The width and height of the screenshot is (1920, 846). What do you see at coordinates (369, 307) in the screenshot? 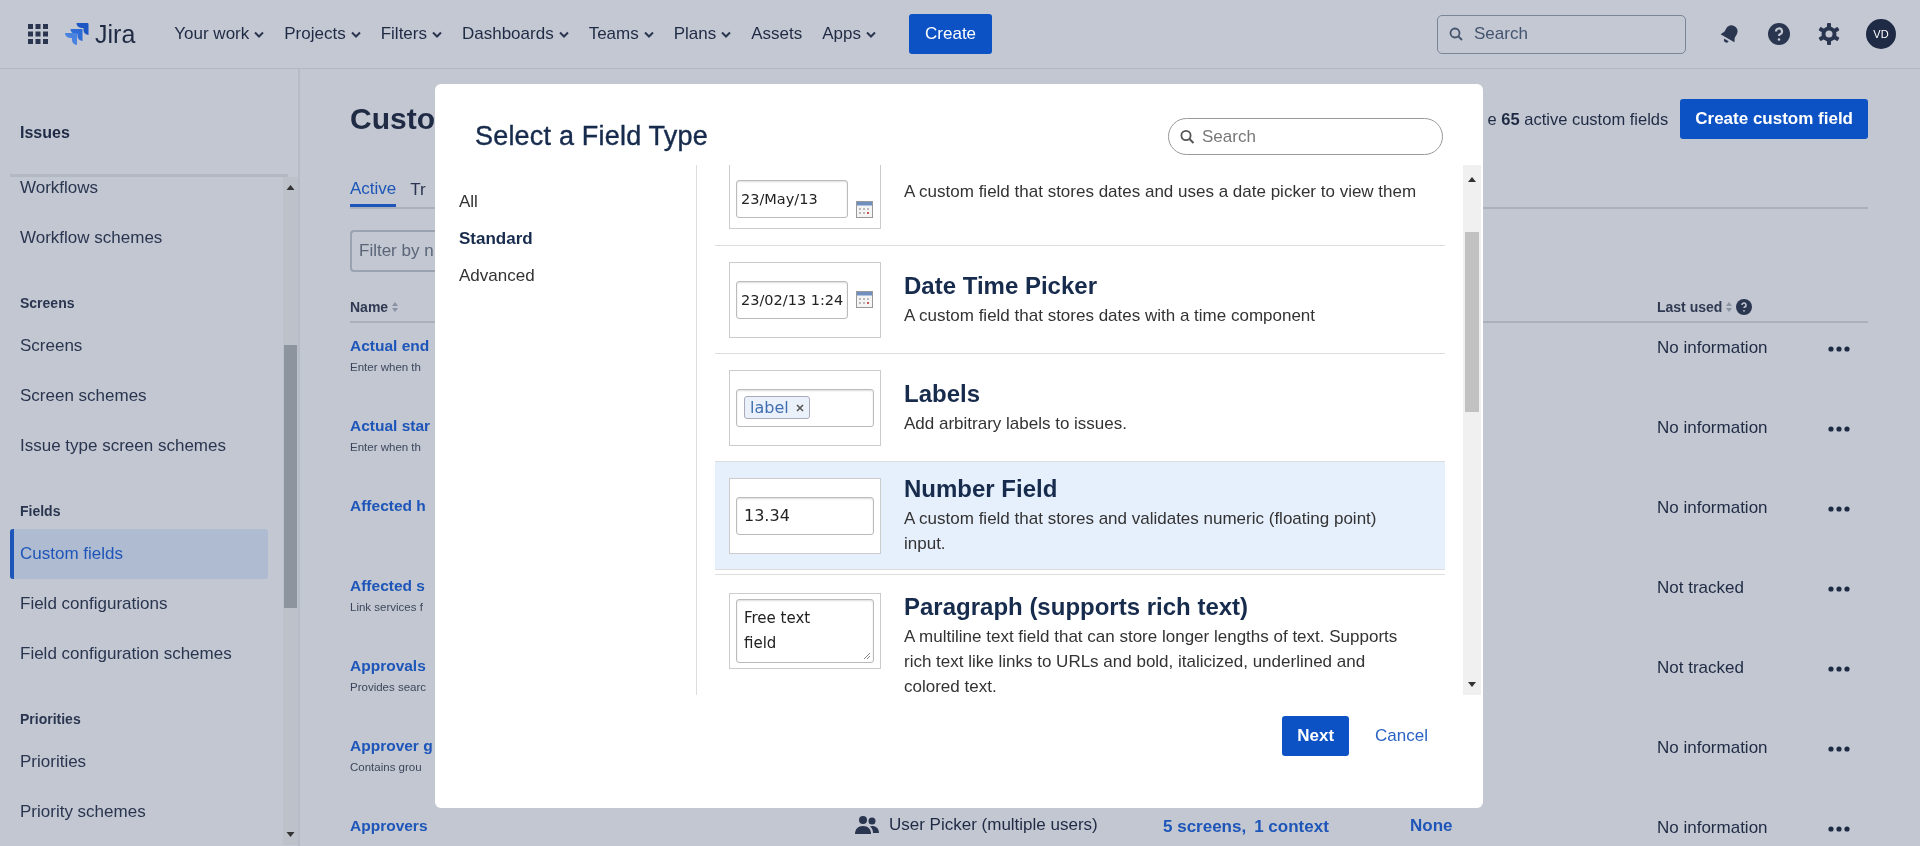
I see `column-header: Name` at bounding box center [369, 307].